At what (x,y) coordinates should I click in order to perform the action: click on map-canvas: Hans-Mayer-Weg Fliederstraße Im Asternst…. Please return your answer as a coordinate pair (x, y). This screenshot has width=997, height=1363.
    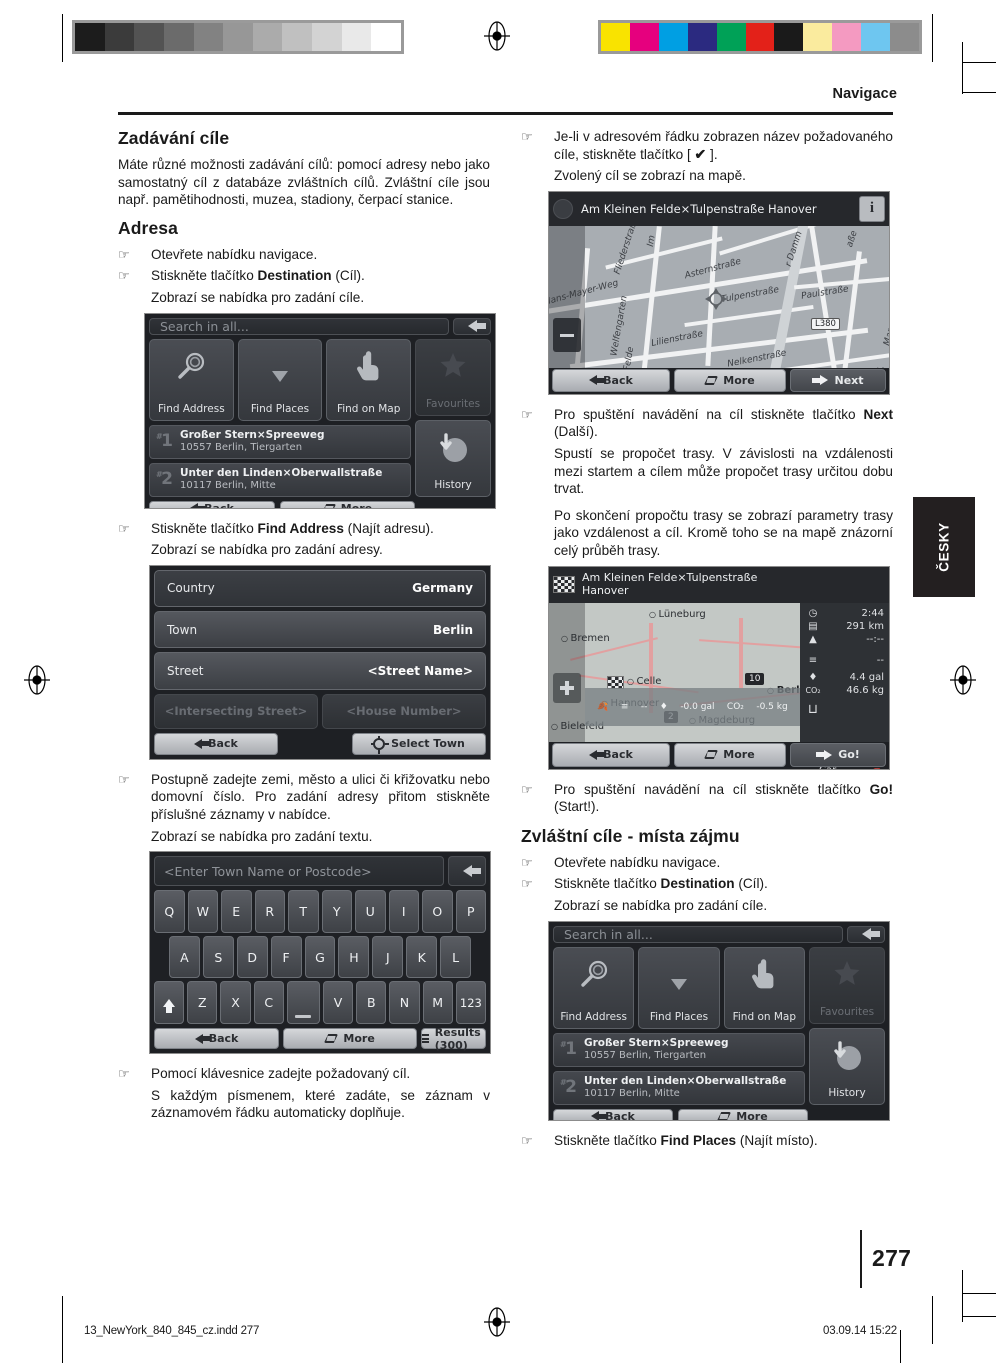
    Looking at the image, I should click on (719, 296).